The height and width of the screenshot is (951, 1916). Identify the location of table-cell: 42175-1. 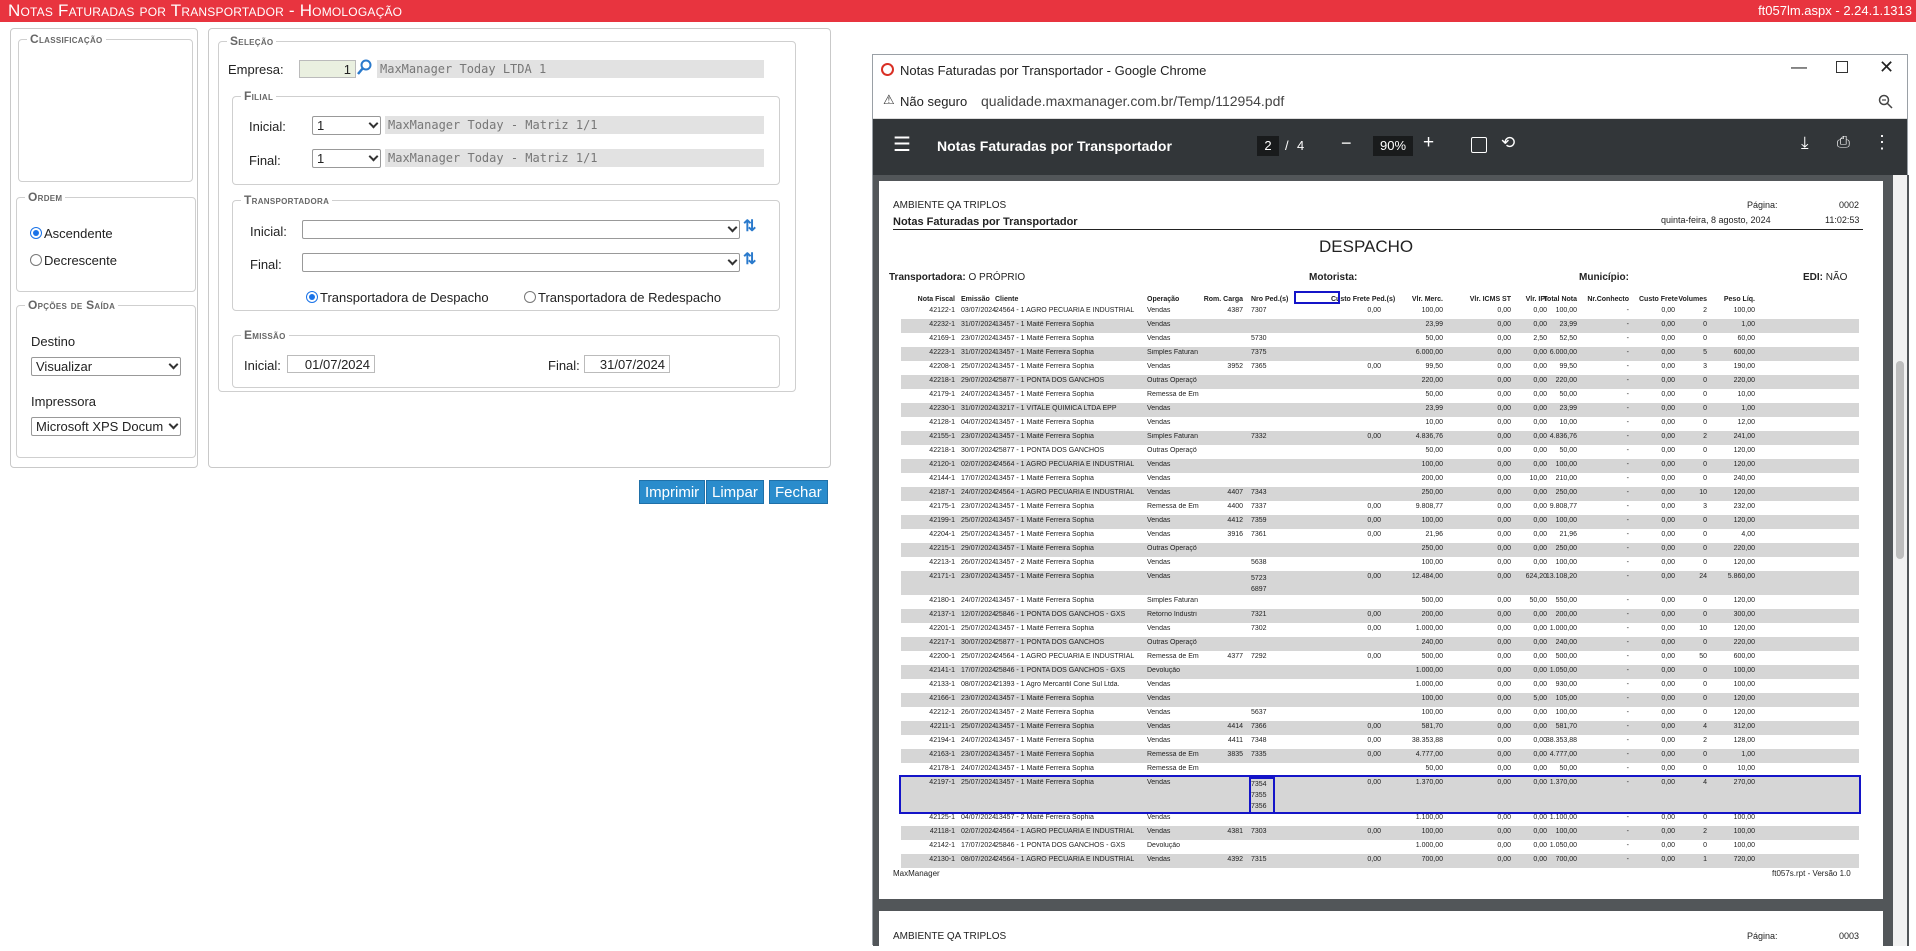
(942, 506).